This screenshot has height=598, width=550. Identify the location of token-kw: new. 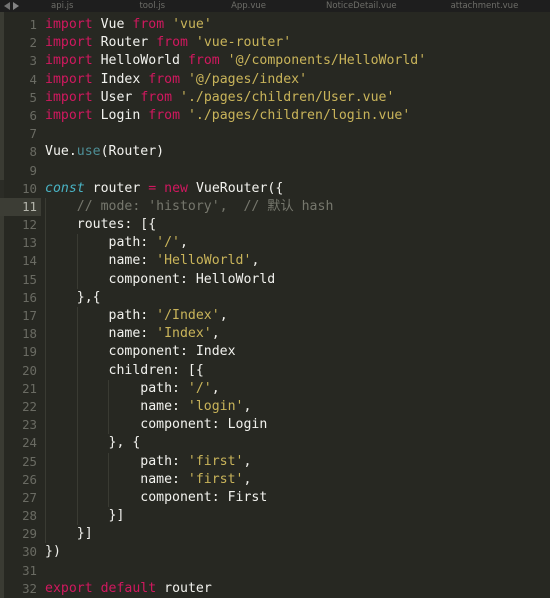
(176, 188).